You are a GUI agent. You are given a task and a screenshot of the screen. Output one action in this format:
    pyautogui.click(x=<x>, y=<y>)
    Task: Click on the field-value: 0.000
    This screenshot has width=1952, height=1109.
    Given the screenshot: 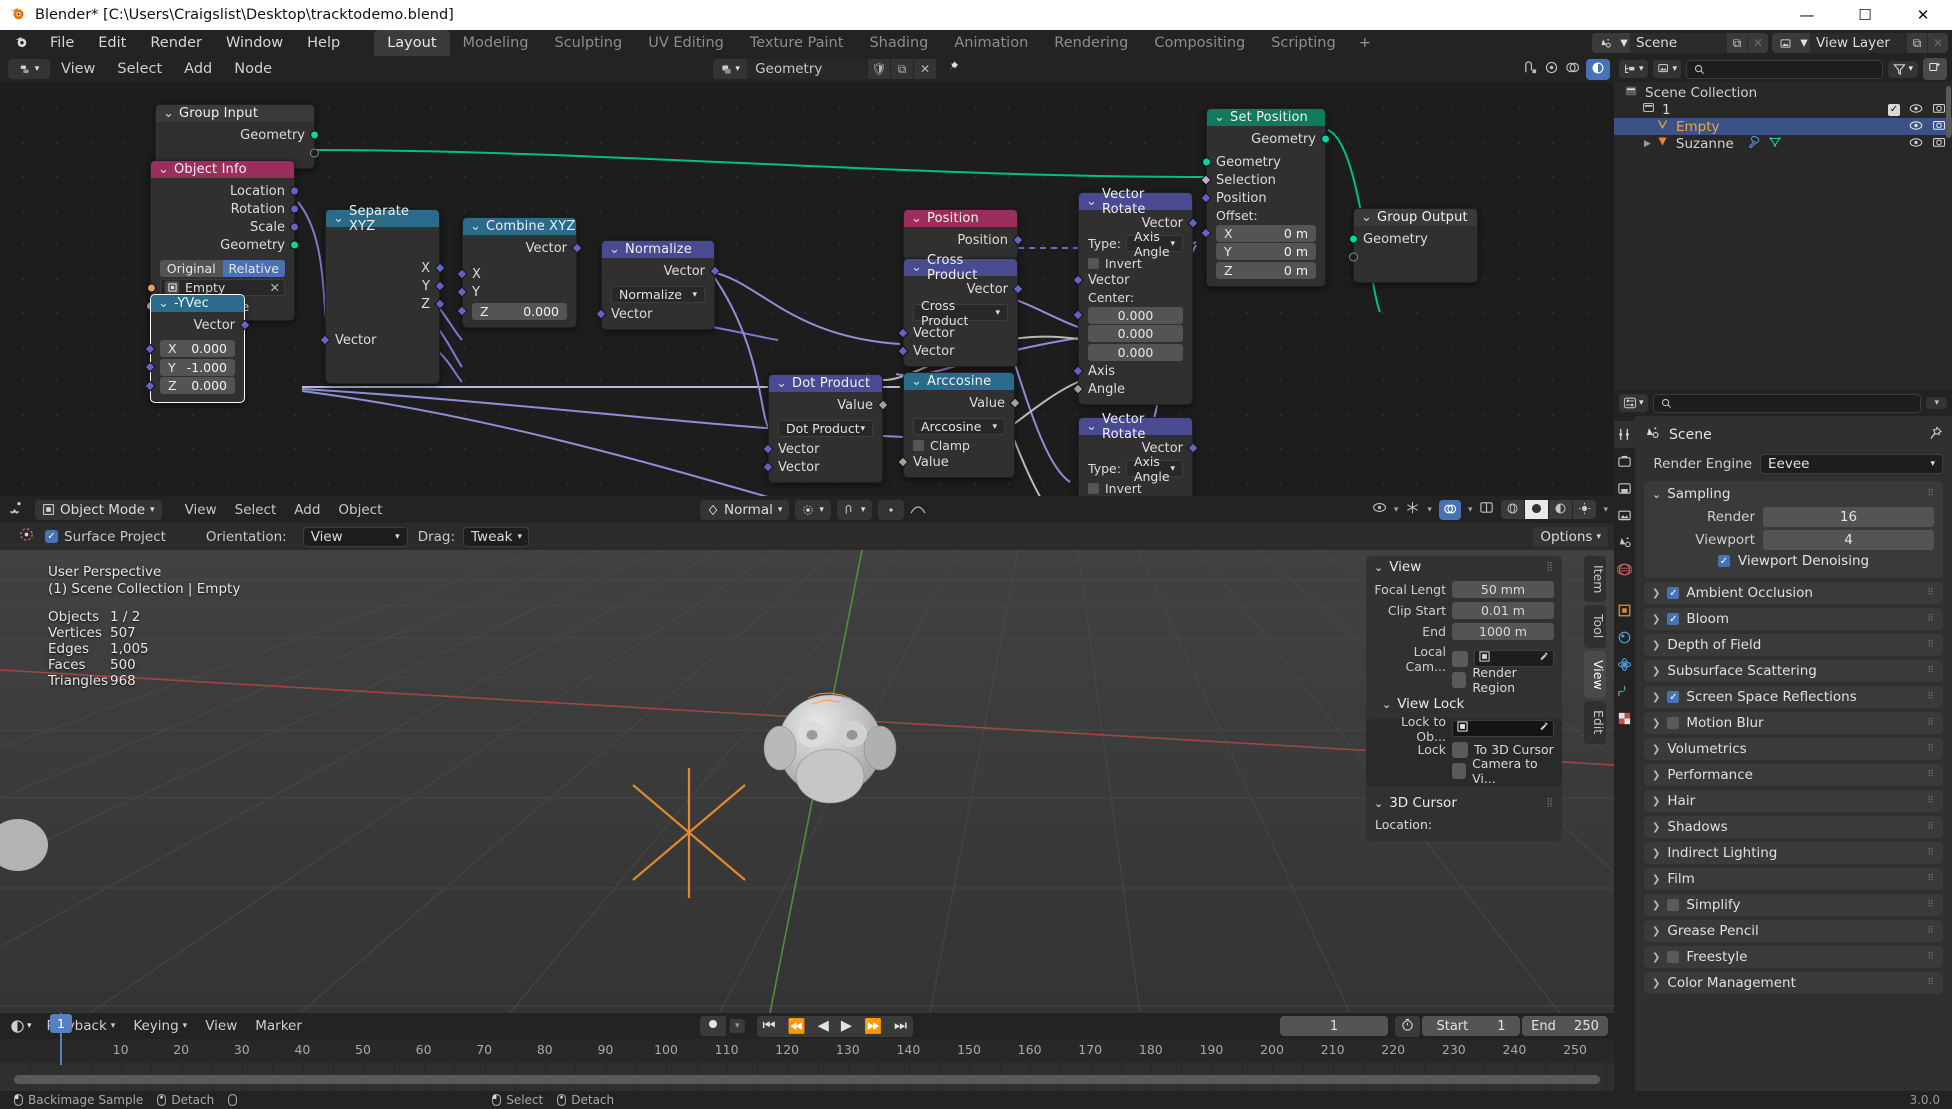 What is the action you would take?
    pyautogui.click(x=209, y=348)
    